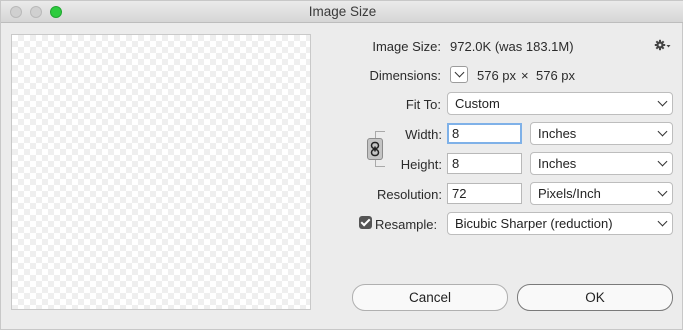 Image resolution: width=683 pixels, height=330 pixels. I want to click on dimensions-toggle, so click(459, 74).